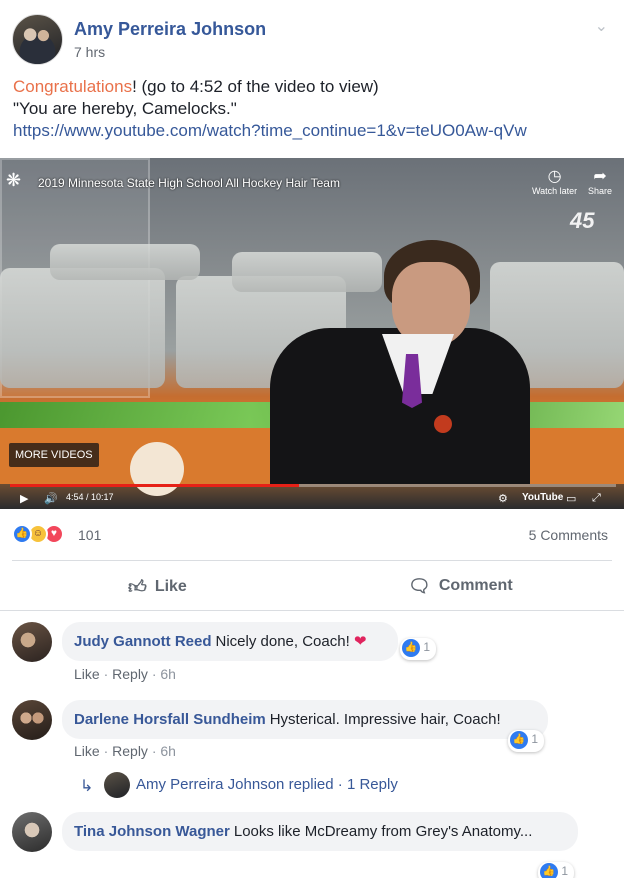  What do you see at coordinates (255, 86) in the screenshot?
I see `post-text-line-1-rest: ! (go to 4:52 of the video to view)` at bounding box center [255, 86].